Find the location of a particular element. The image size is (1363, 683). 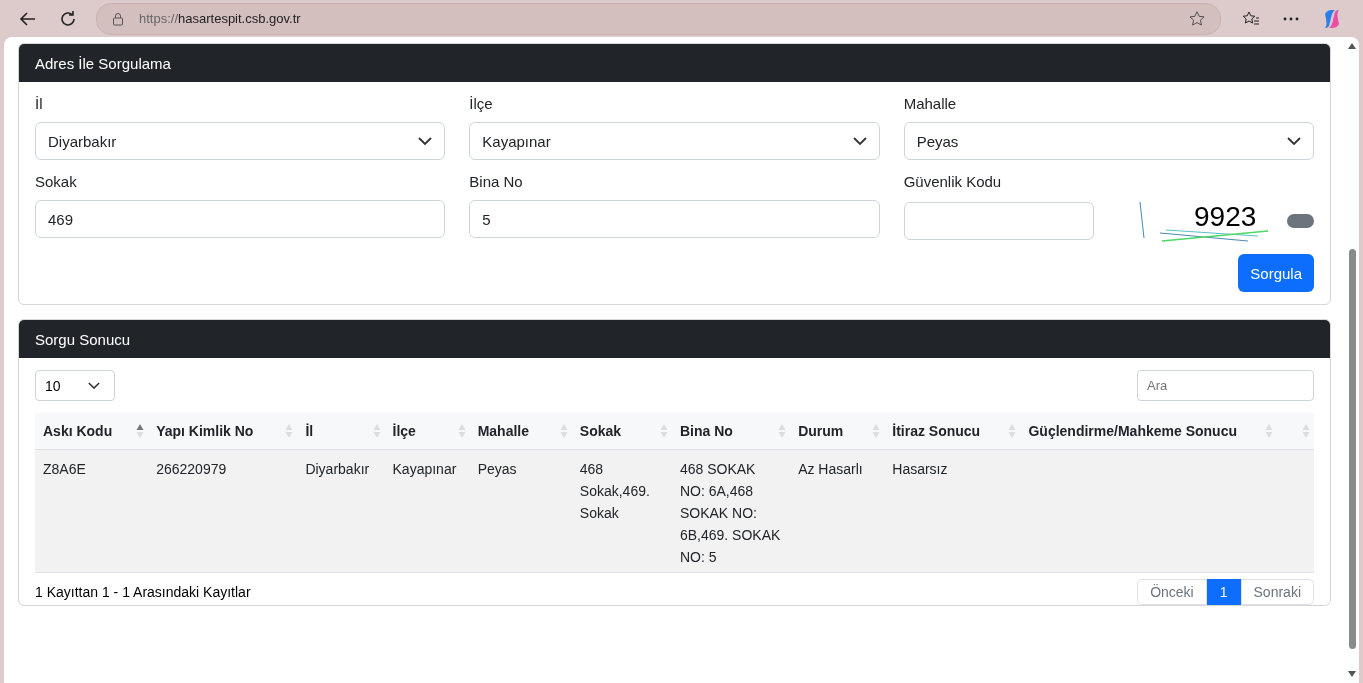

records-info: 1 Kayıttan 1 - 1 Arasındaki Kayıtlar is located at coordinates (143, 592).